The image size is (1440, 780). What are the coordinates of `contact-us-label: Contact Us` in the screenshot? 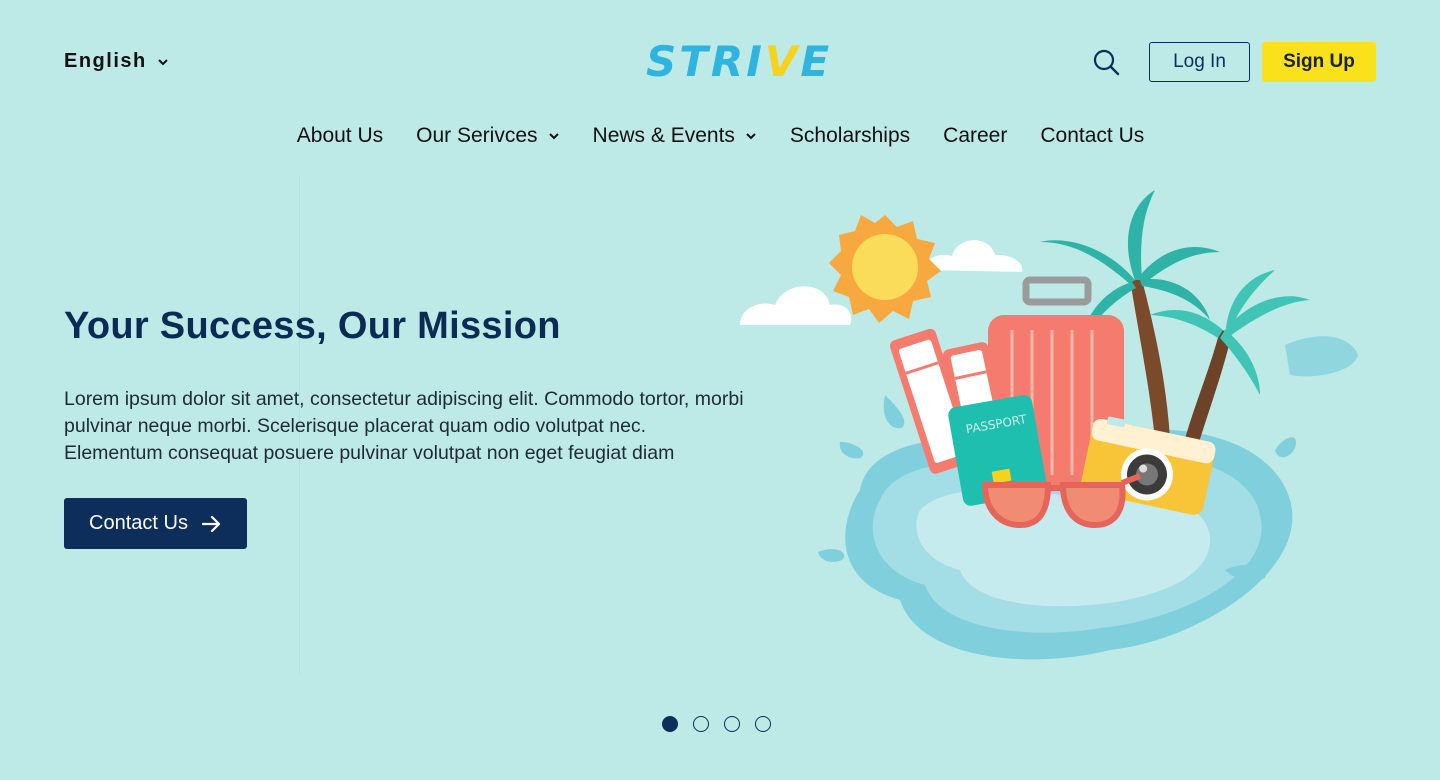 It's located at (138, 523).